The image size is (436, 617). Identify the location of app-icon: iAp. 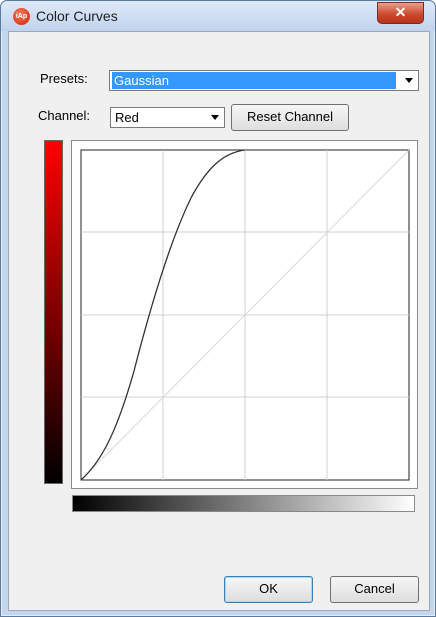
(21, 16).